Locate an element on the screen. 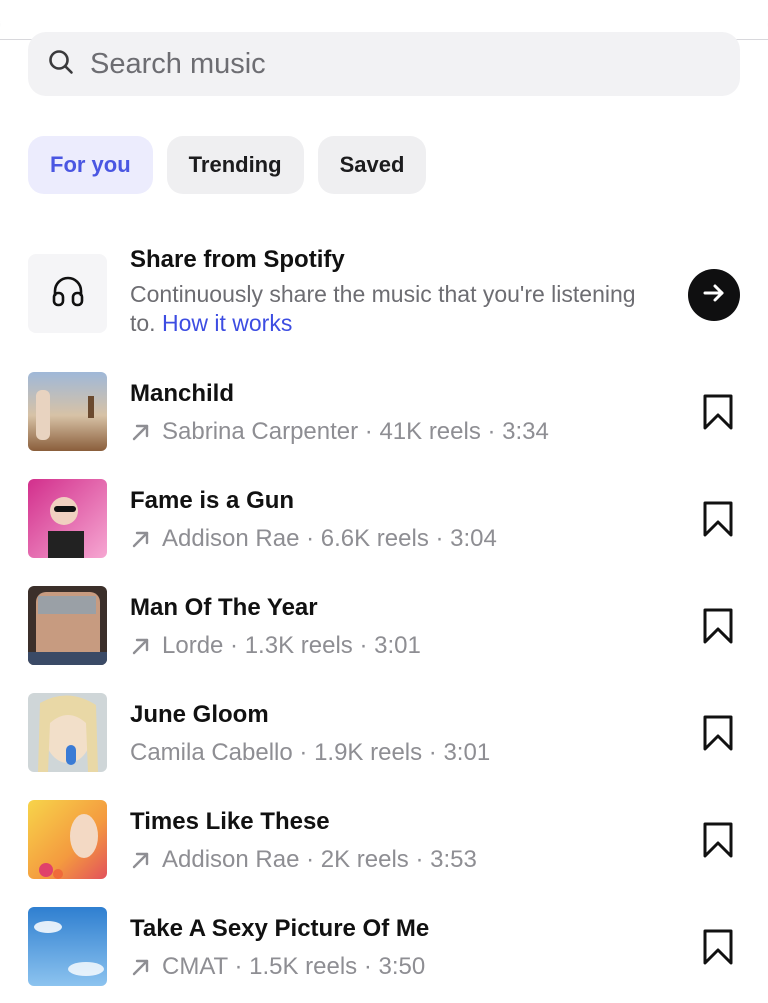  search-input is located at coordinates (390, 64).